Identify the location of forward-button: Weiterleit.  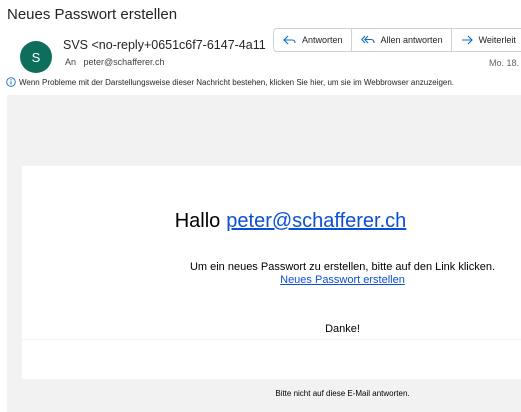
(486, 40).